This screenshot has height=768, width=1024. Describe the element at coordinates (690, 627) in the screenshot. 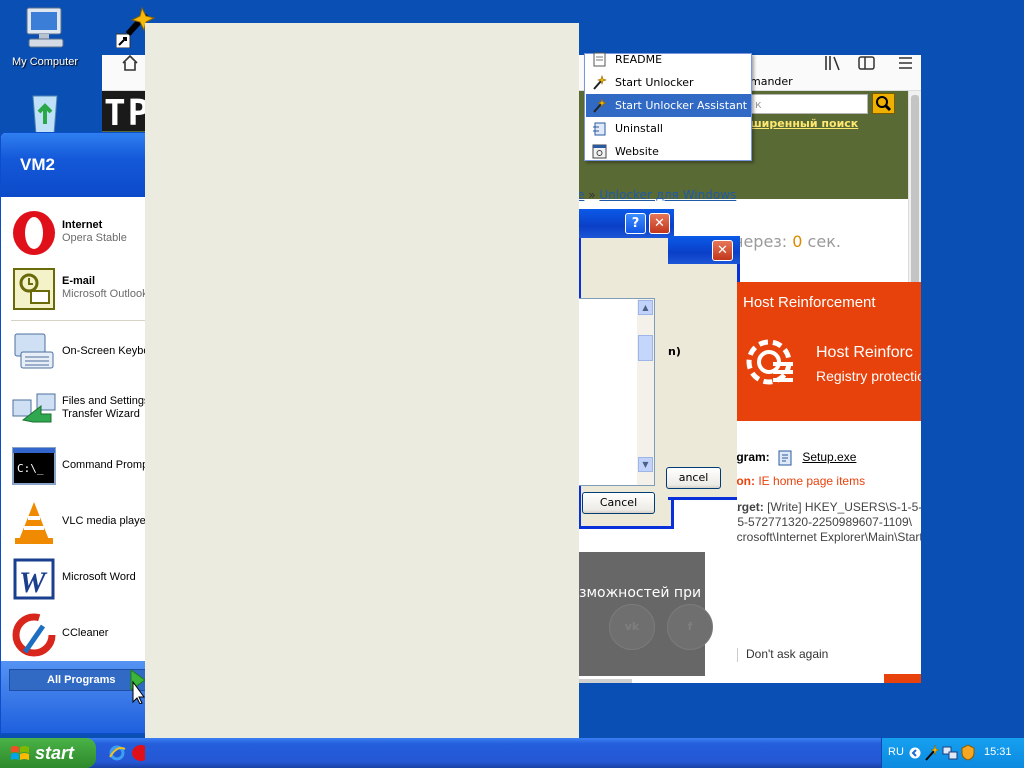

I see `facebook-icon: f` at that location.